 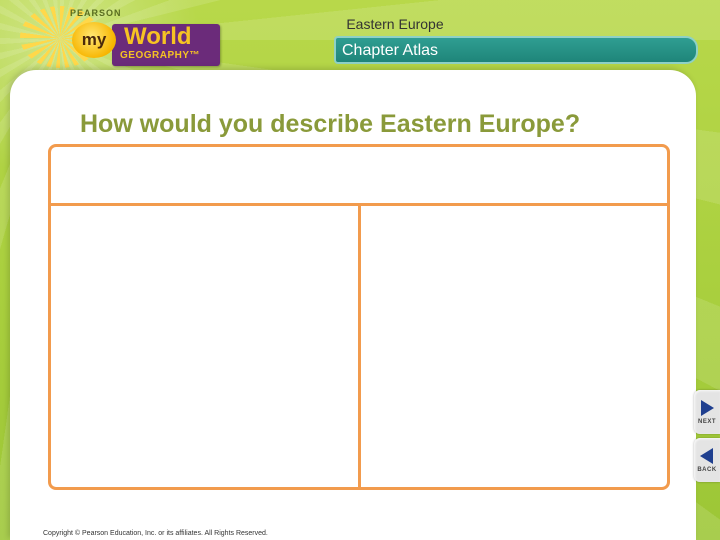 What do you see at coordinates (330, 124) in the screenshot?
I see `question-heading: How would you describe Eastern Europe?` at bounding box center [330, 124].